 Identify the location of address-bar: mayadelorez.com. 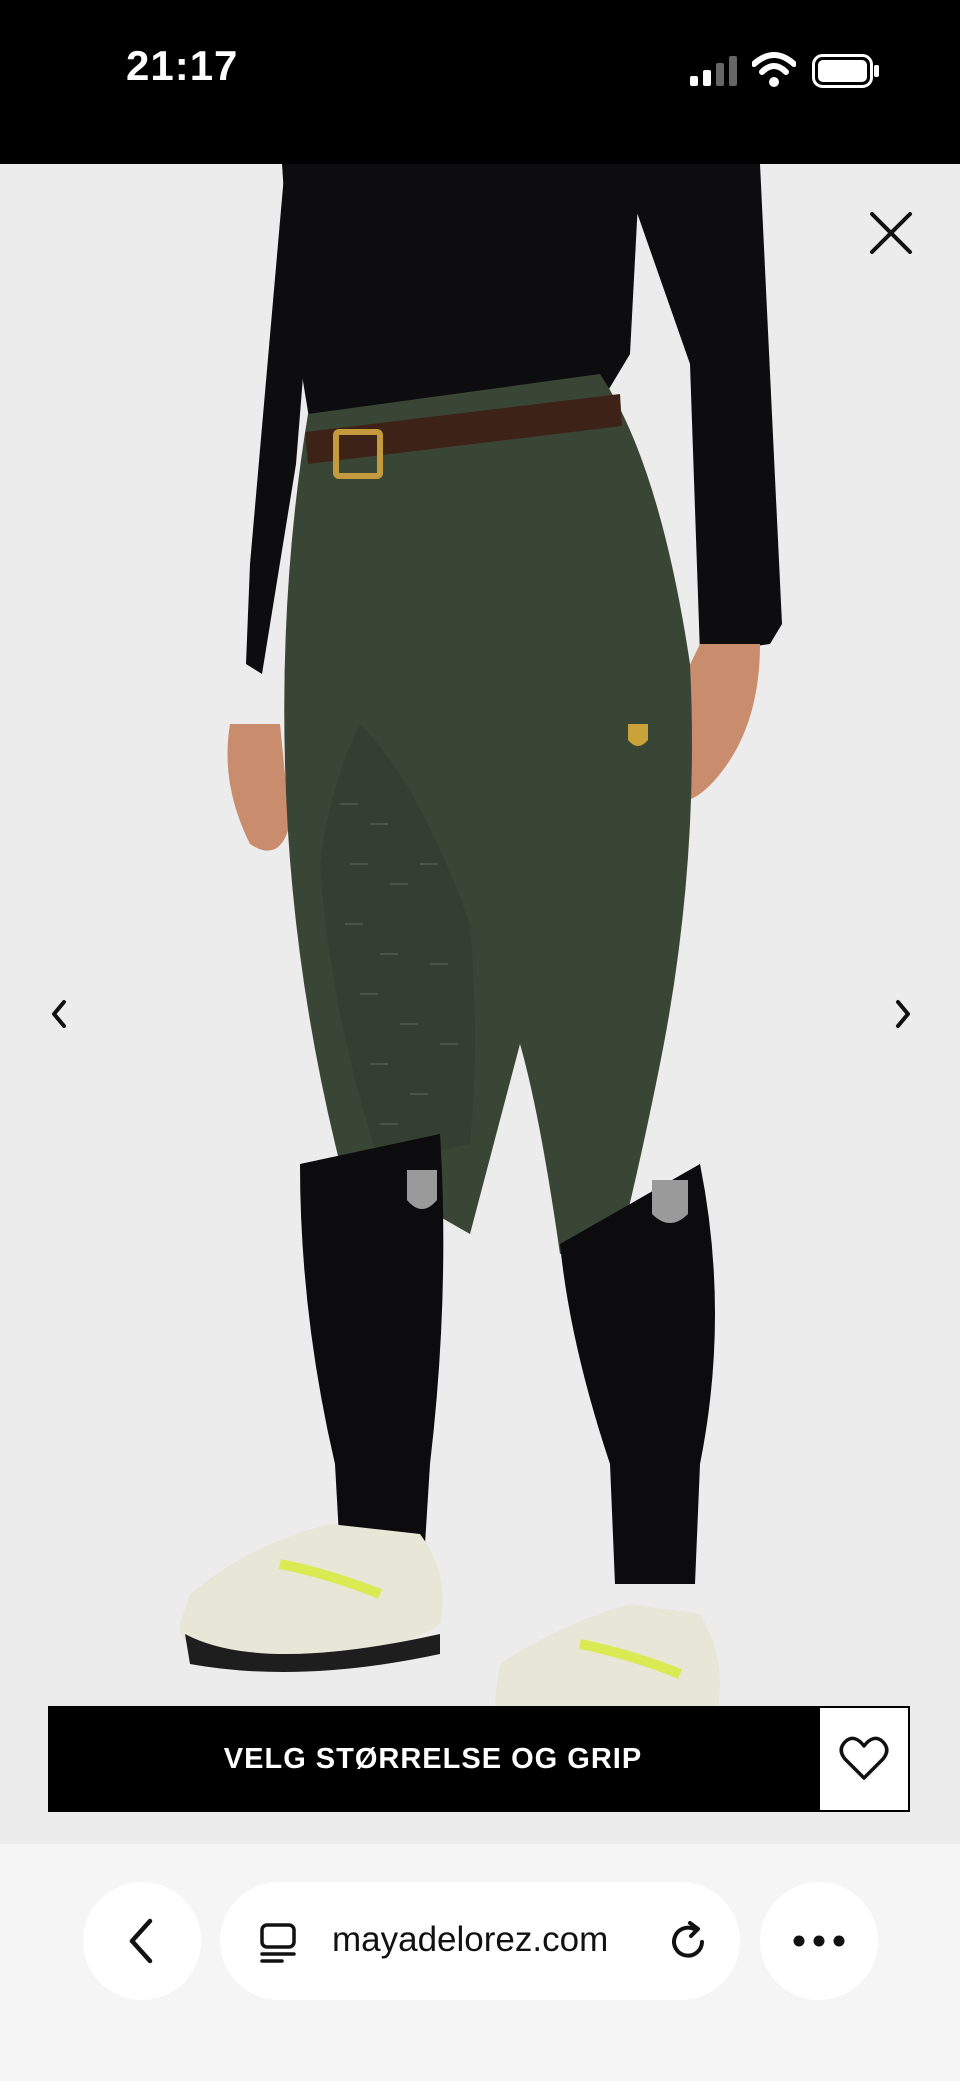
(480, 1941).